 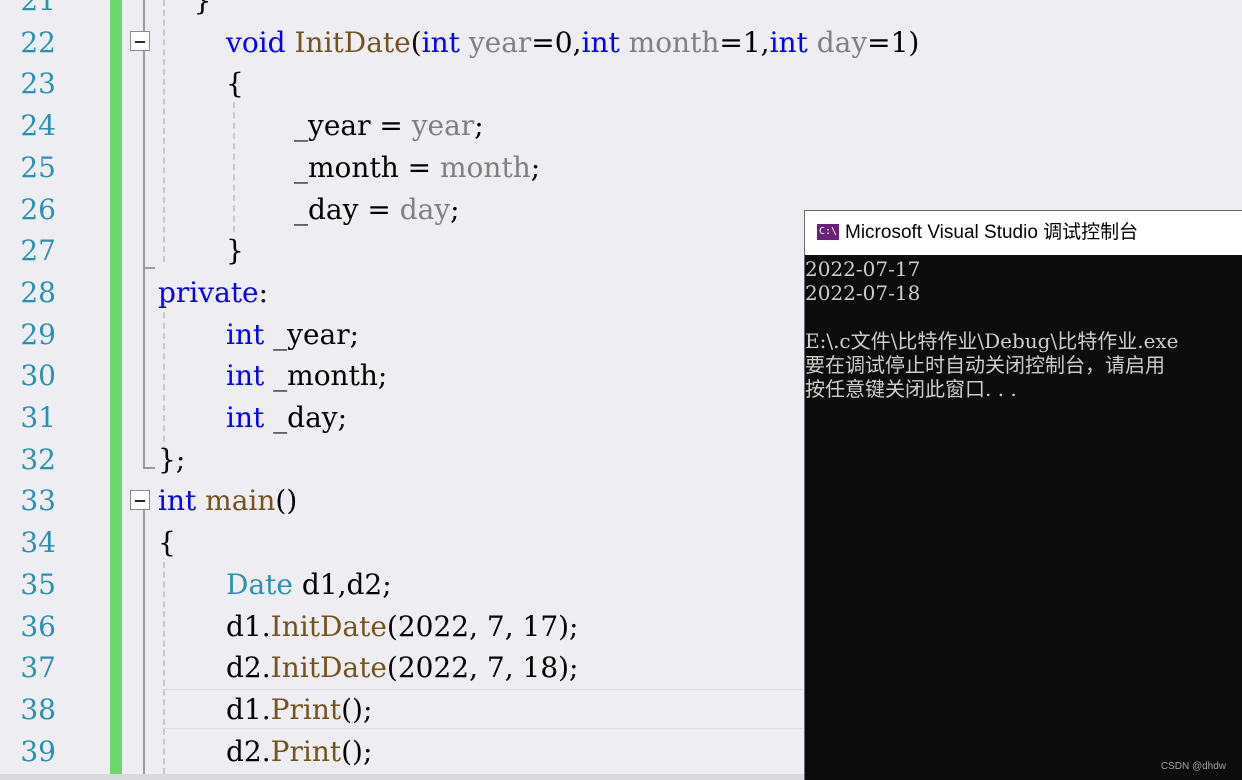 What do you see at coordinates (256, 42) in the screenshot?
I see `code-token: void` at bounding box center [256, 42].